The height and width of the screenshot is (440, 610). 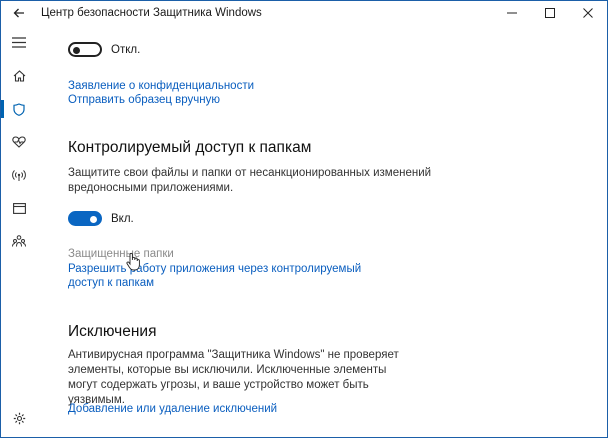 I want to click on hand-cursor-icon, so click(x=133, y=261).